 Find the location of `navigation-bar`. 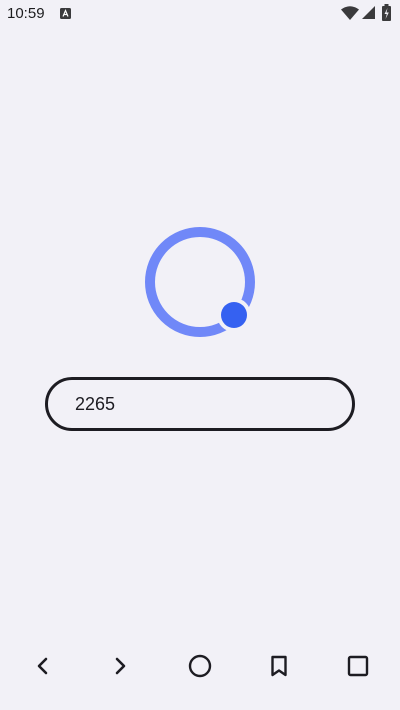

navigation-bar is located at coordinates (200, 665).